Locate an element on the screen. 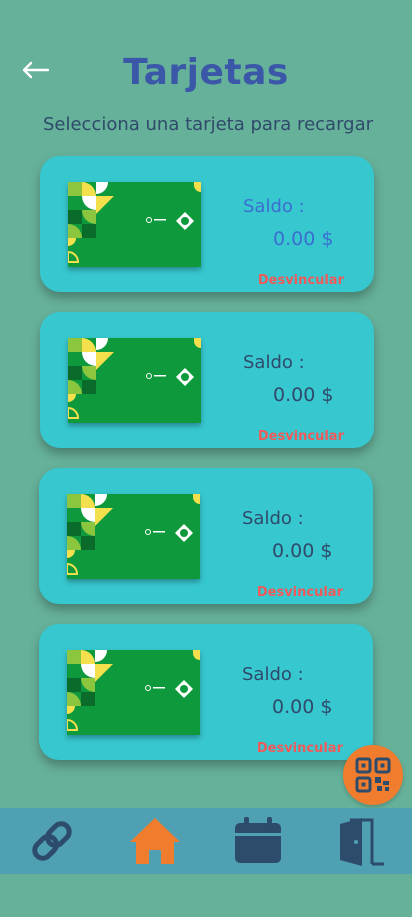 This screenshot has height=917, width=412. home-icon is located at coordinates (154, 841).